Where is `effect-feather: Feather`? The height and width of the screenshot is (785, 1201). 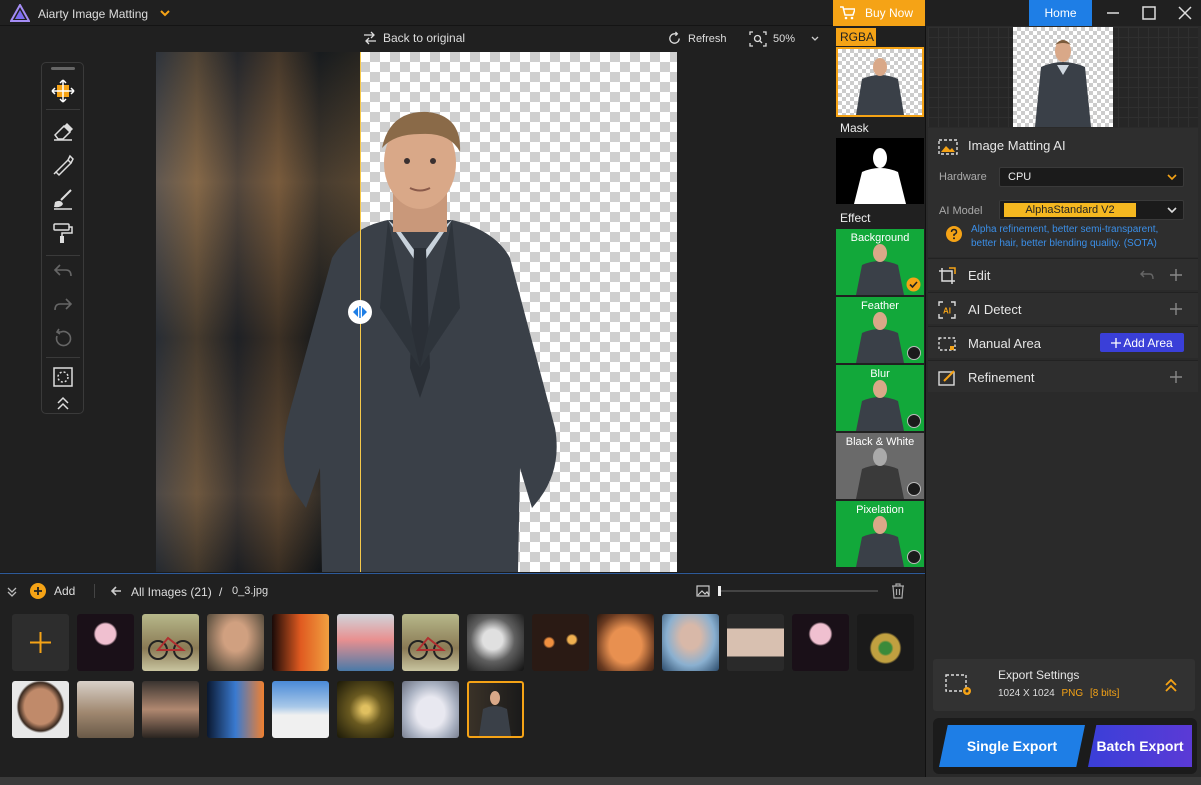 effect-feather: Feather is located at coordinates (880, 330).